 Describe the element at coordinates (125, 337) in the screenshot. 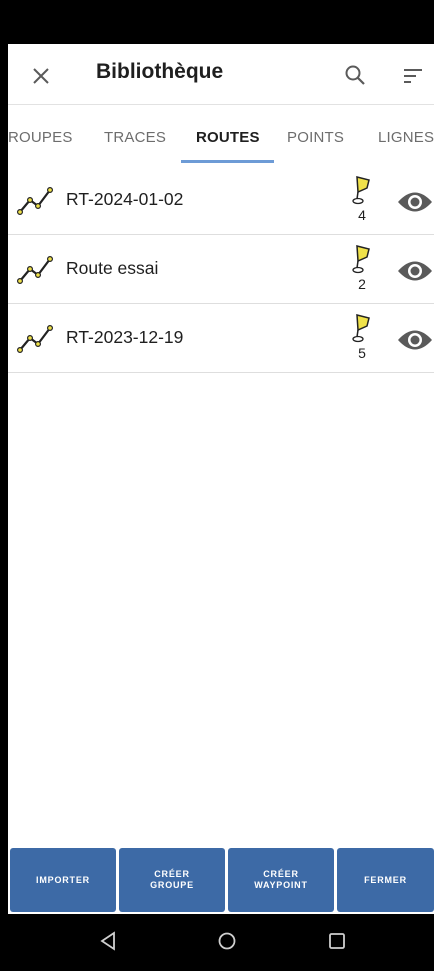

I see `route-name: RT-2023-12-19` at that location.